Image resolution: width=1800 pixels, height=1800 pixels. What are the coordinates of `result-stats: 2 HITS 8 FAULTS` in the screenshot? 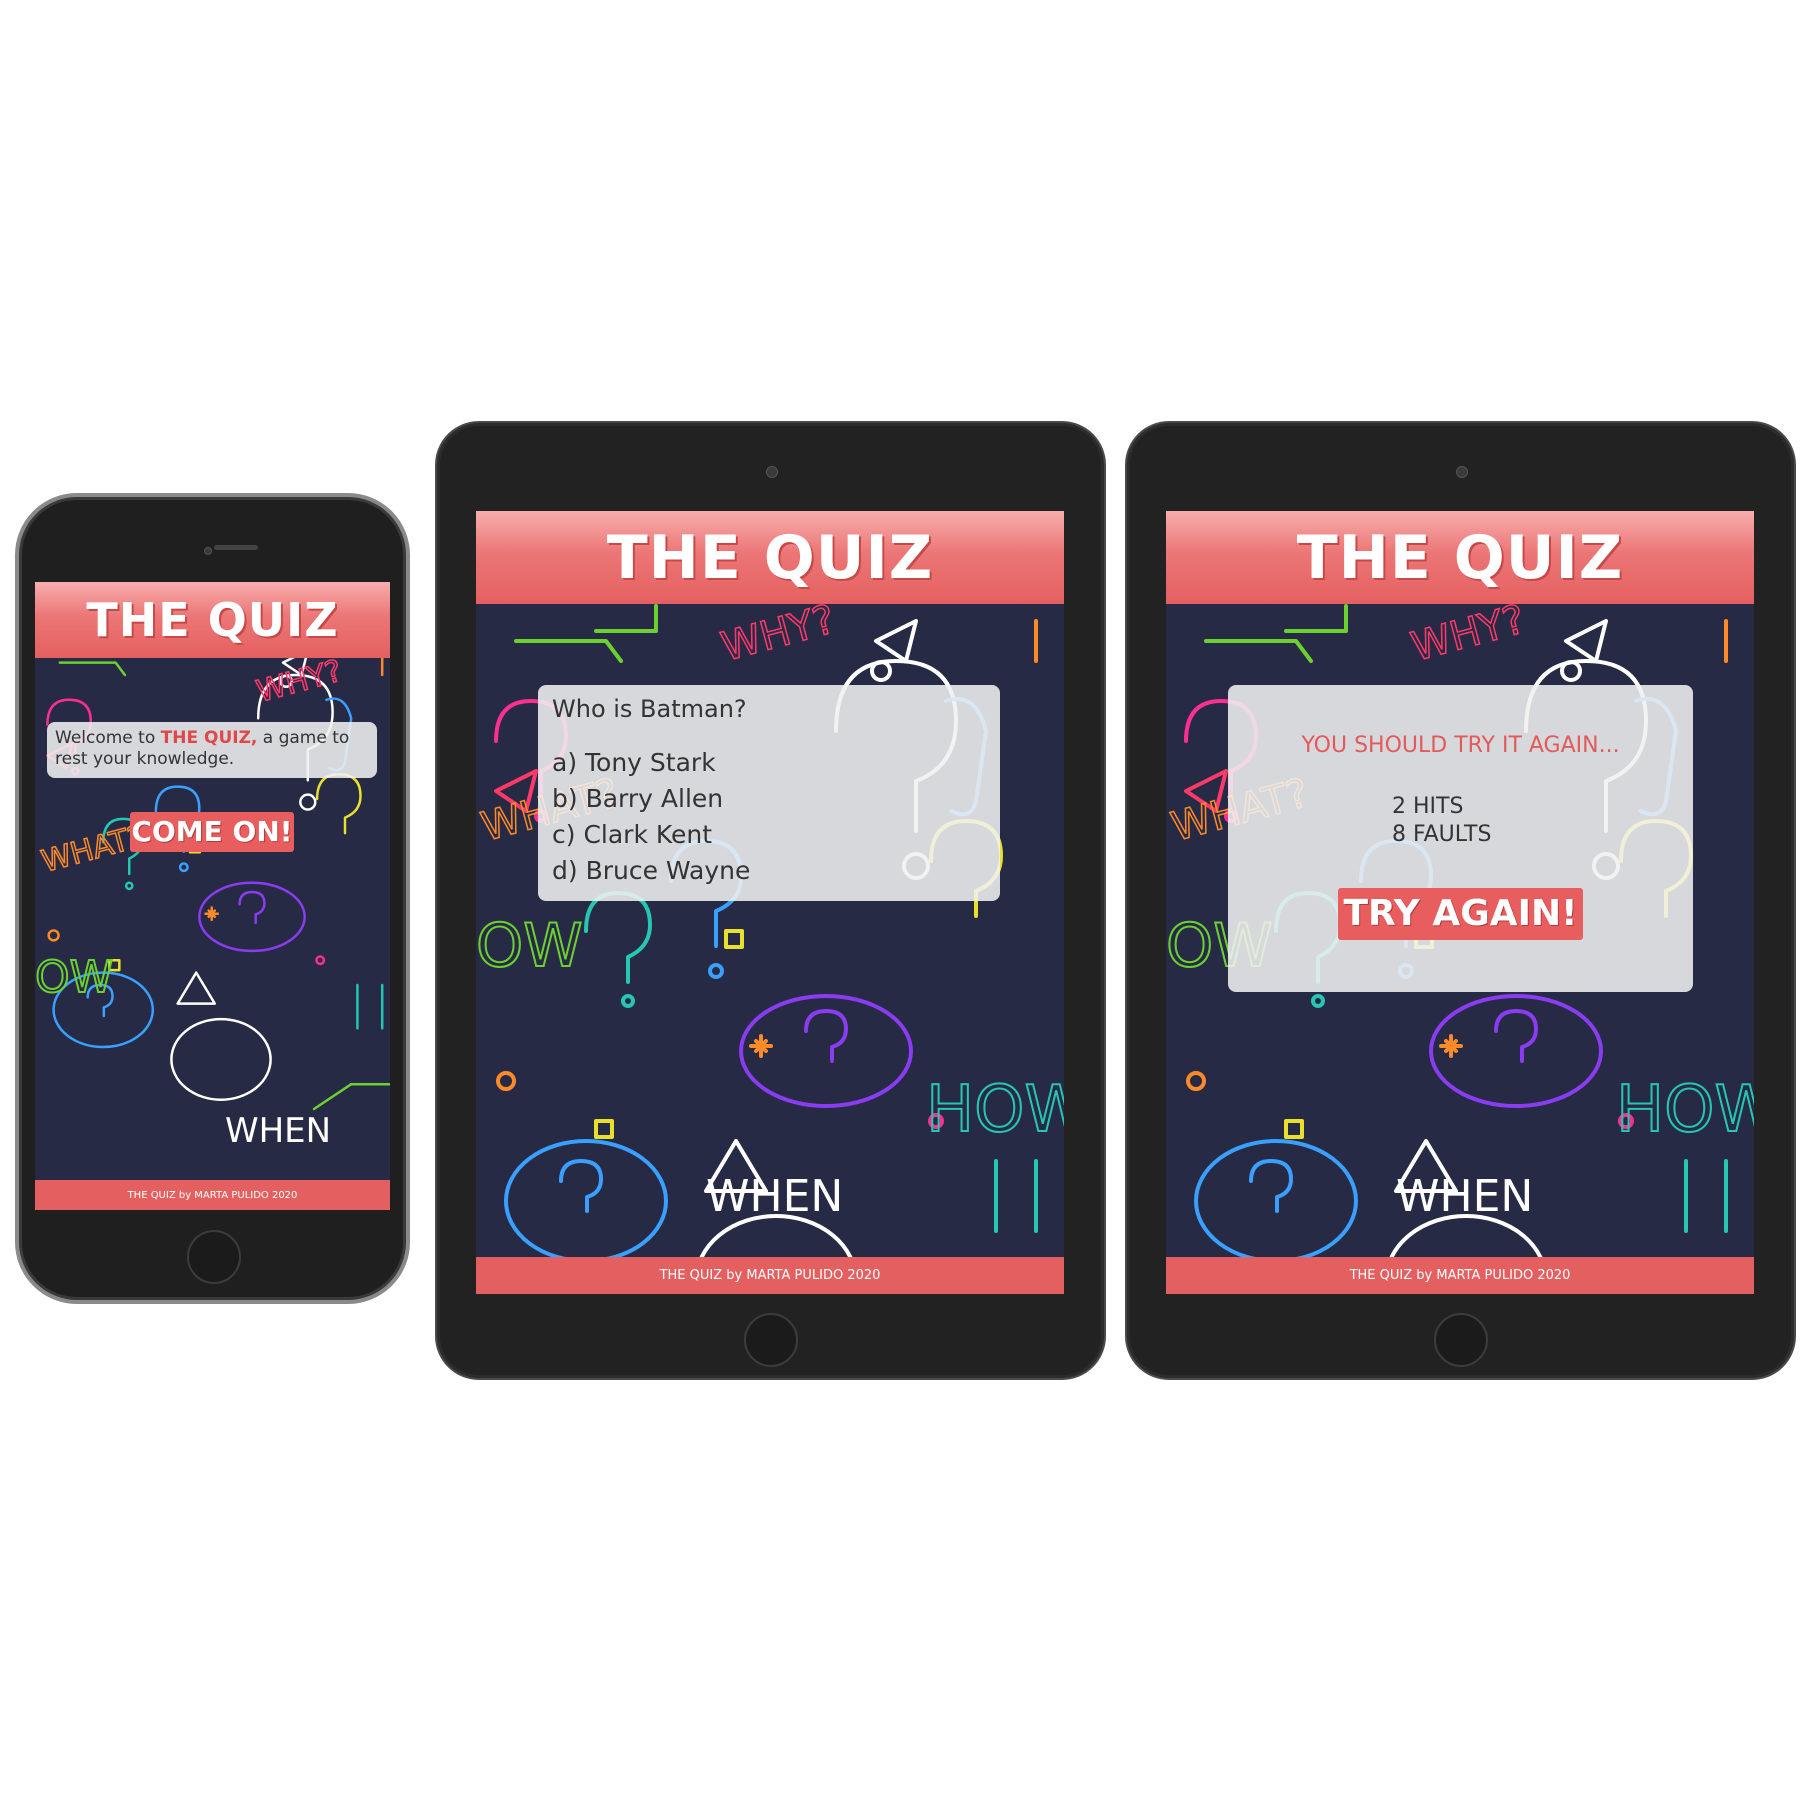 It's located at (1441, 821).